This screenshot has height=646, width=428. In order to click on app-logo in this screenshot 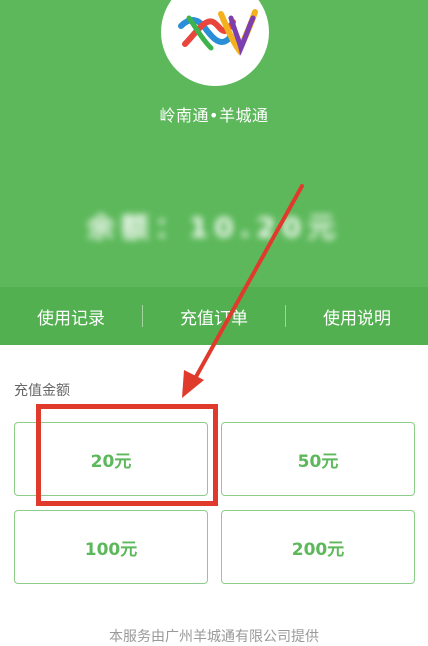, I will do `click(215, 43)`.